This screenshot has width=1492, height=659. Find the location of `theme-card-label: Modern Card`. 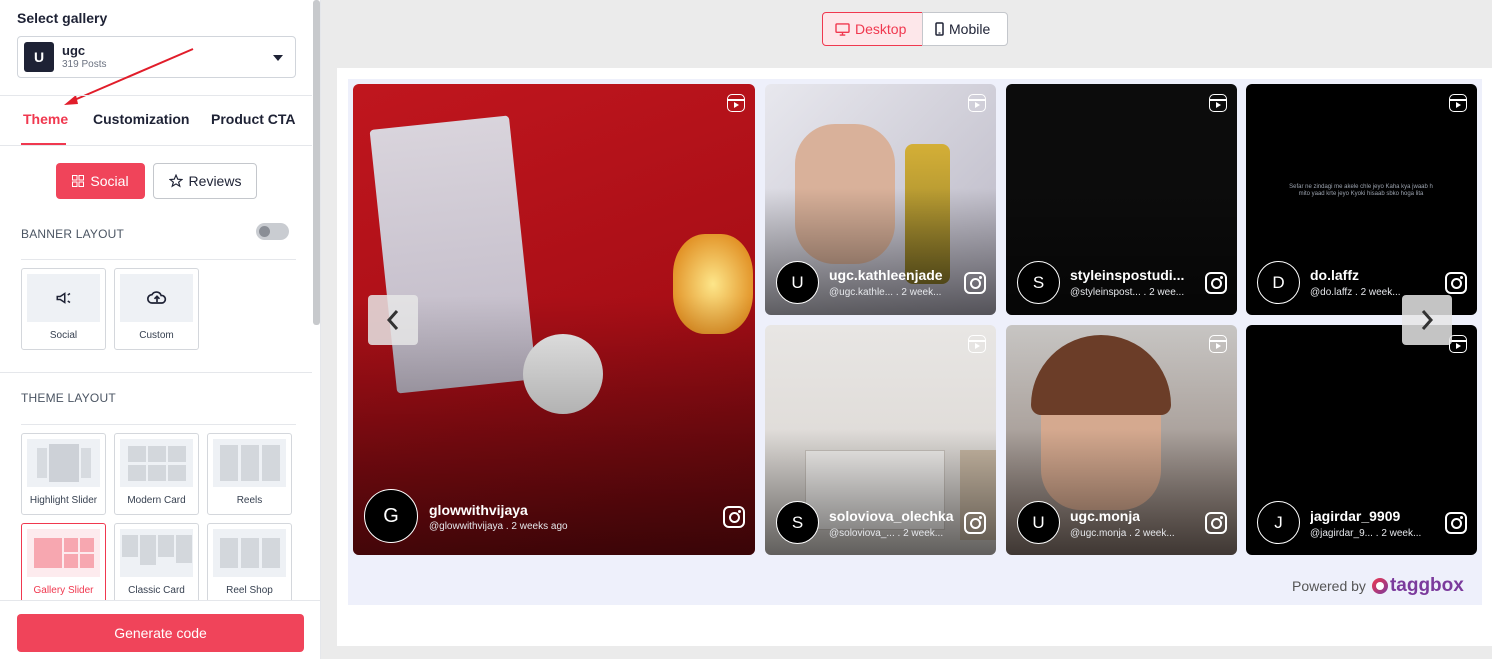

theme-card-label: Modern Card is located at coordinates (156, 500).